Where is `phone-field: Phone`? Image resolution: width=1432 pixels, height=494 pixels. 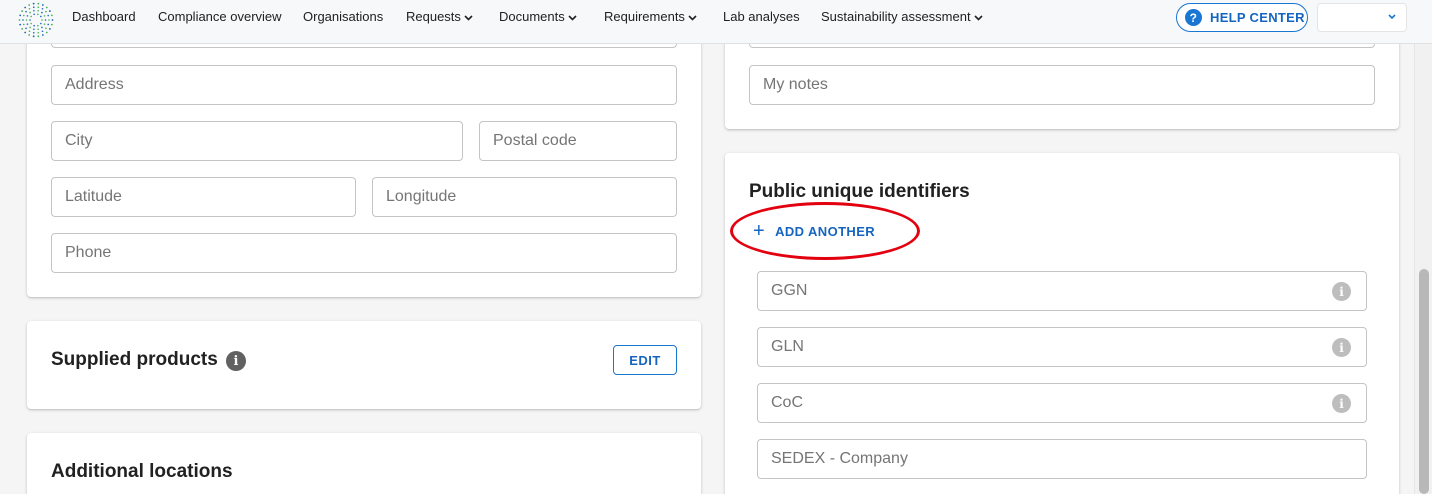
phone-field: Phone is located at coordinates (364, 253).